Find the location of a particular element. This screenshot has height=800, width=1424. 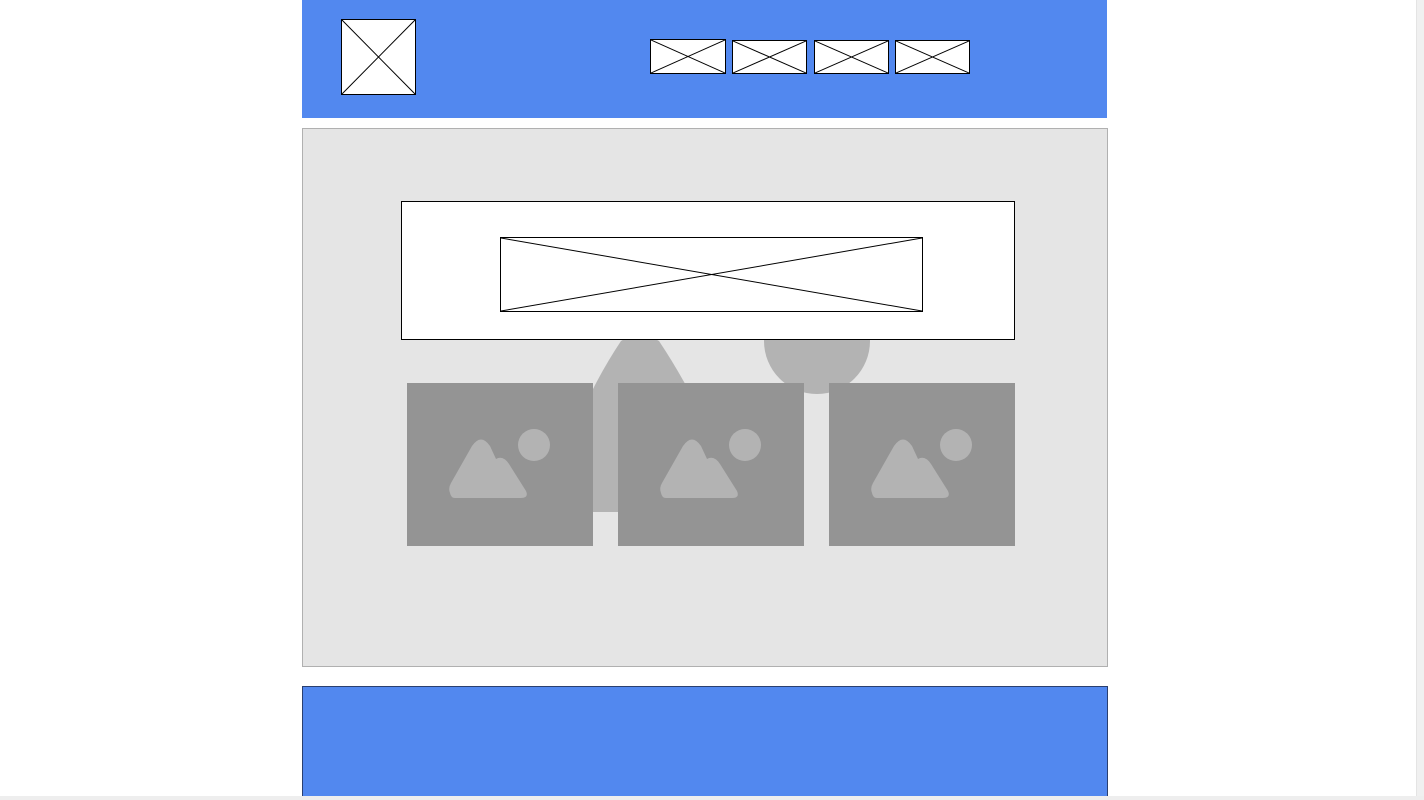

logo-placeholder is located at coordinates (378, 57).